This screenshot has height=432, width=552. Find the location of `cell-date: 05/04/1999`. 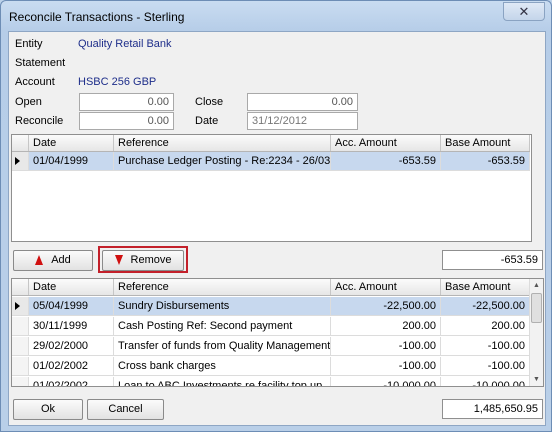

cell-date: 05/04/1999 is located at coordinates (71, 306).